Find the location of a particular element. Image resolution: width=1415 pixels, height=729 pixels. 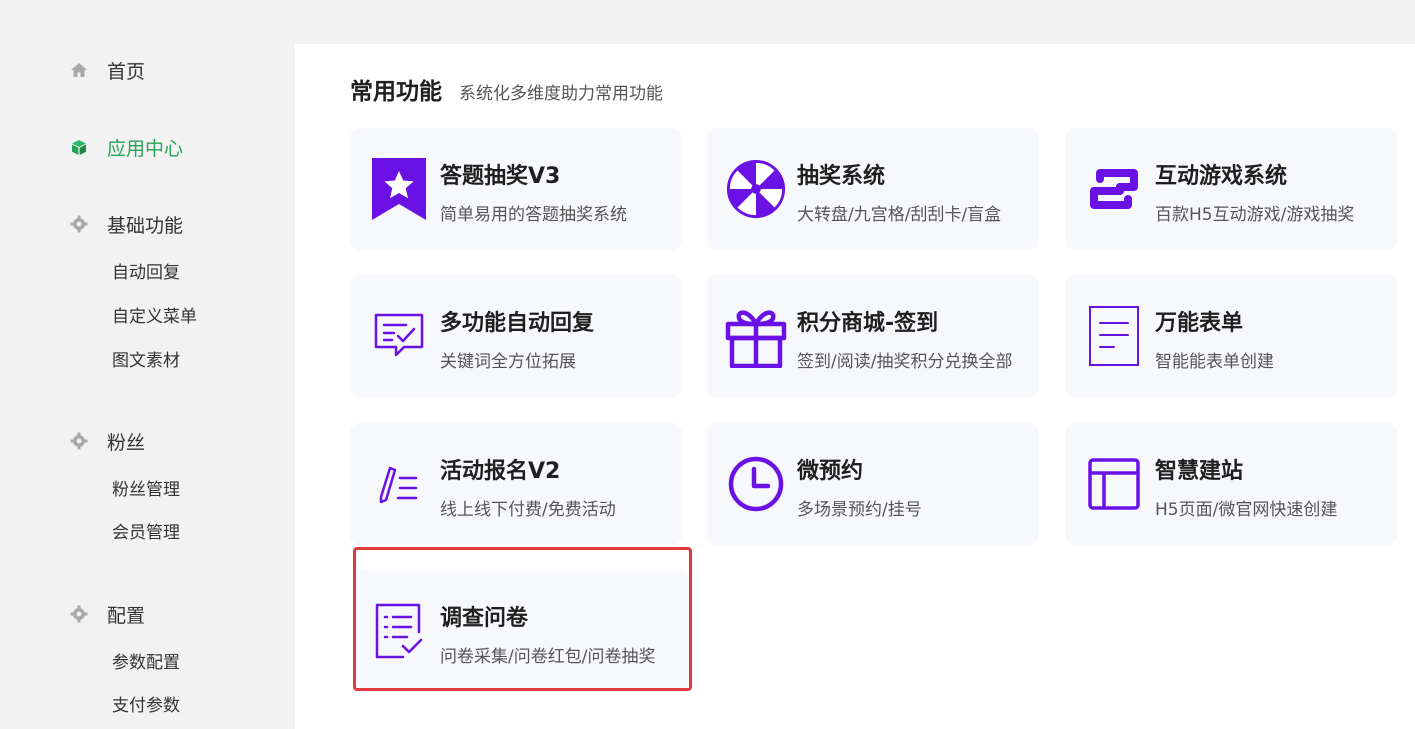

app-card-name: 多功能自动回复 is located at coordinates (517, 323).